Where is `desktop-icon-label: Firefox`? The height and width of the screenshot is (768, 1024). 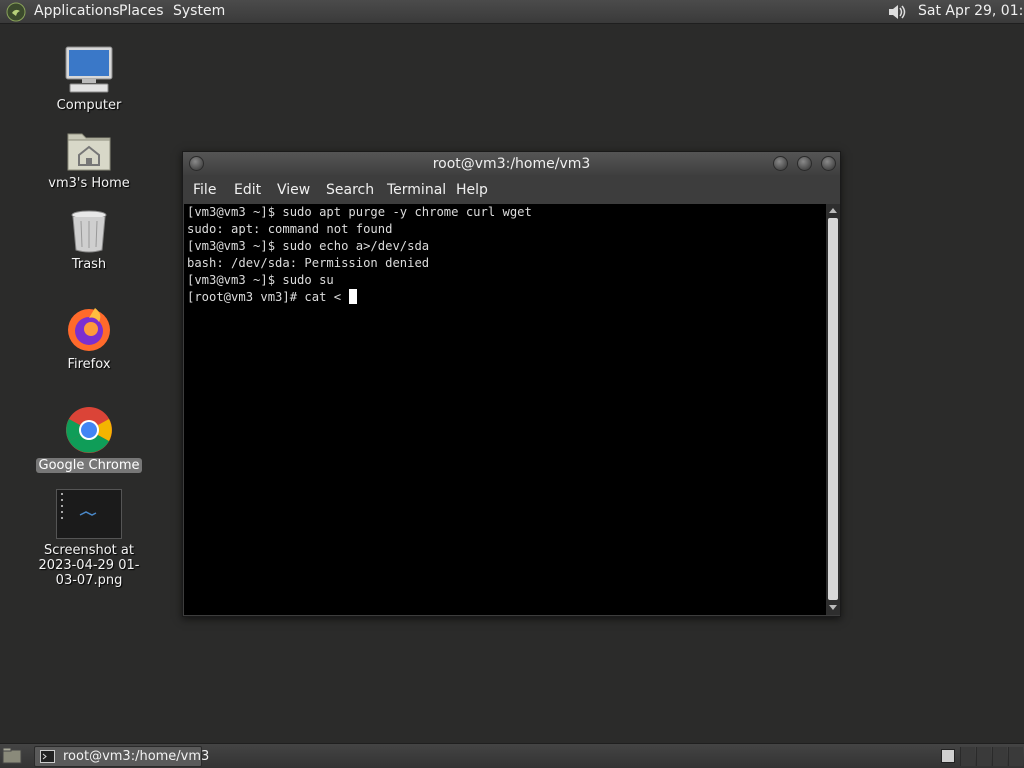 desktop-icon-label: Firefox is located at coordinates (89, 364).